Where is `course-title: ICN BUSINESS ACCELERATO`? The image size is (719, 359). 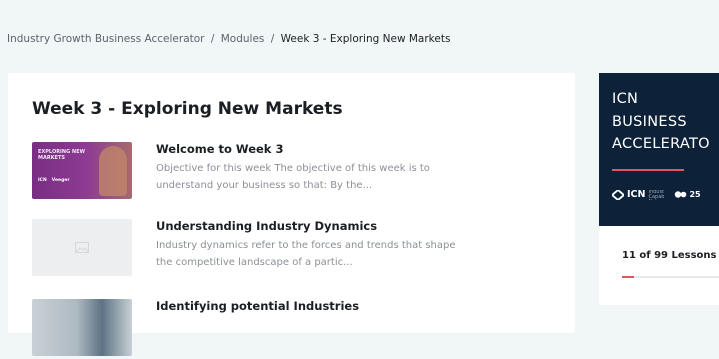
course-title: ICN BUSINESS ACCELERATO is located at coordinates (661, 122).